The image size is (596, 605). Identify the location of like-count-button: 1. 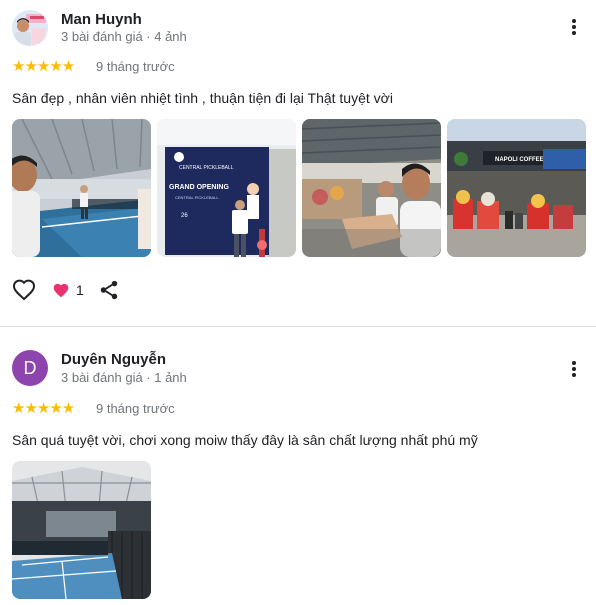
(68, 290).